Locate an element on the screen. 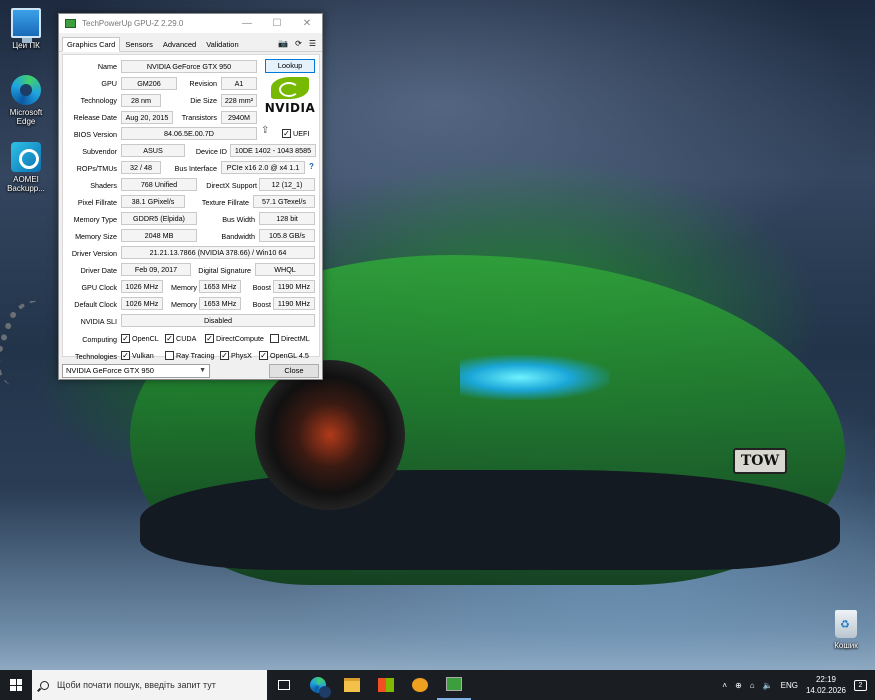 The width and height of the screenshot is (875, 700). windows-logo-icon is located at coordinates (16, 685).